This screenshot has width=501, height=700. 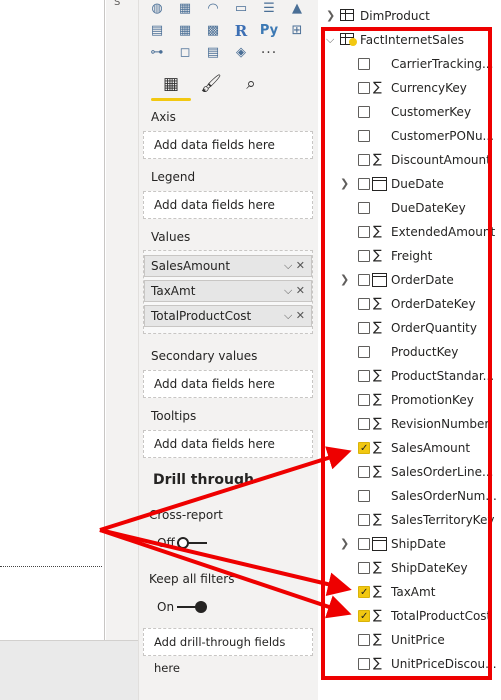 I want to click on qa-icon: ◻, so click(x=185, y=53).